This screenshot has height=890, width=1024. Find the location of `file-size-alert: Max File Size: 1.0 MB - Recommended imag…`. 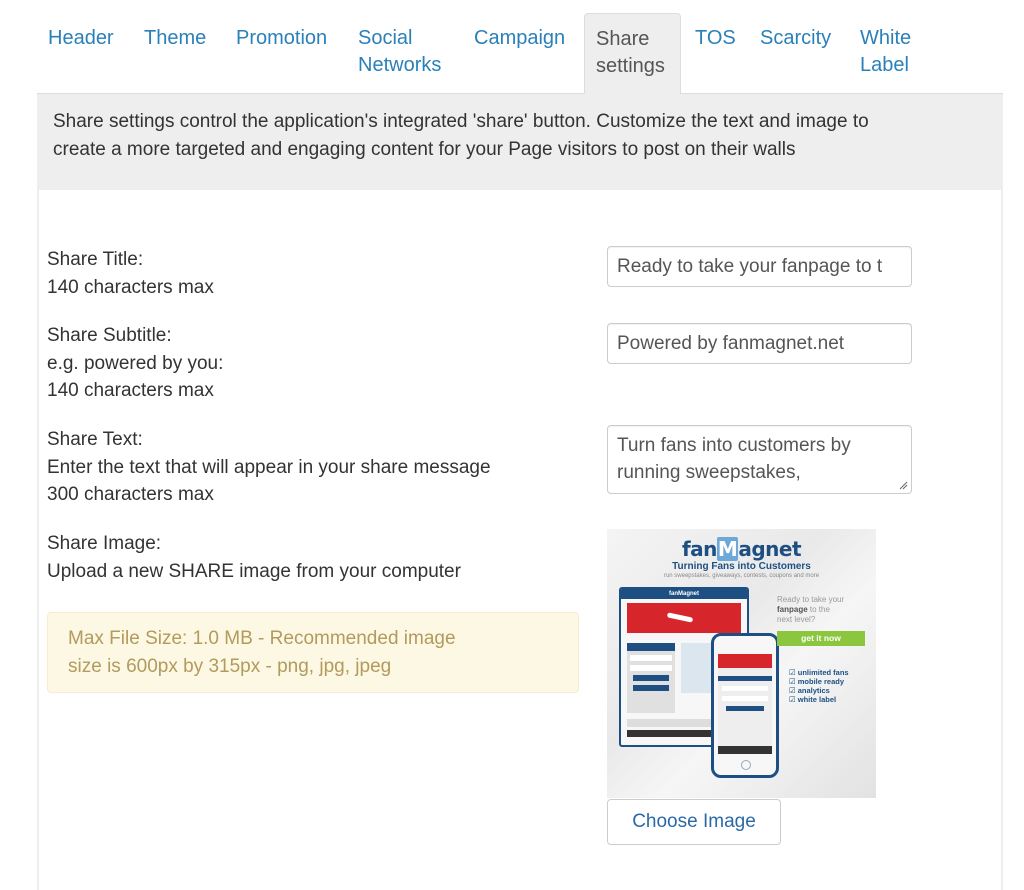

file-size-alert: Max File Size: 1.0 MB - Recommended imag… is located at coordinates (313, 652).